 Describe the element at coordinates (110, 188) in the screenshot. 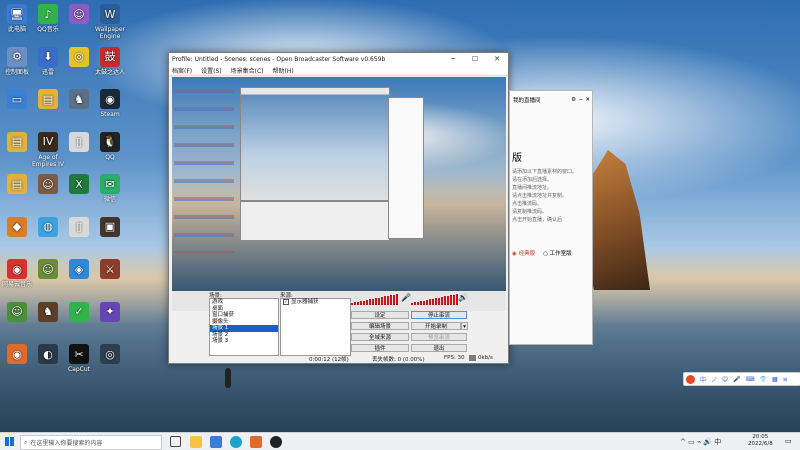

I see `desktop-icon: ✉ 微信` at that location.